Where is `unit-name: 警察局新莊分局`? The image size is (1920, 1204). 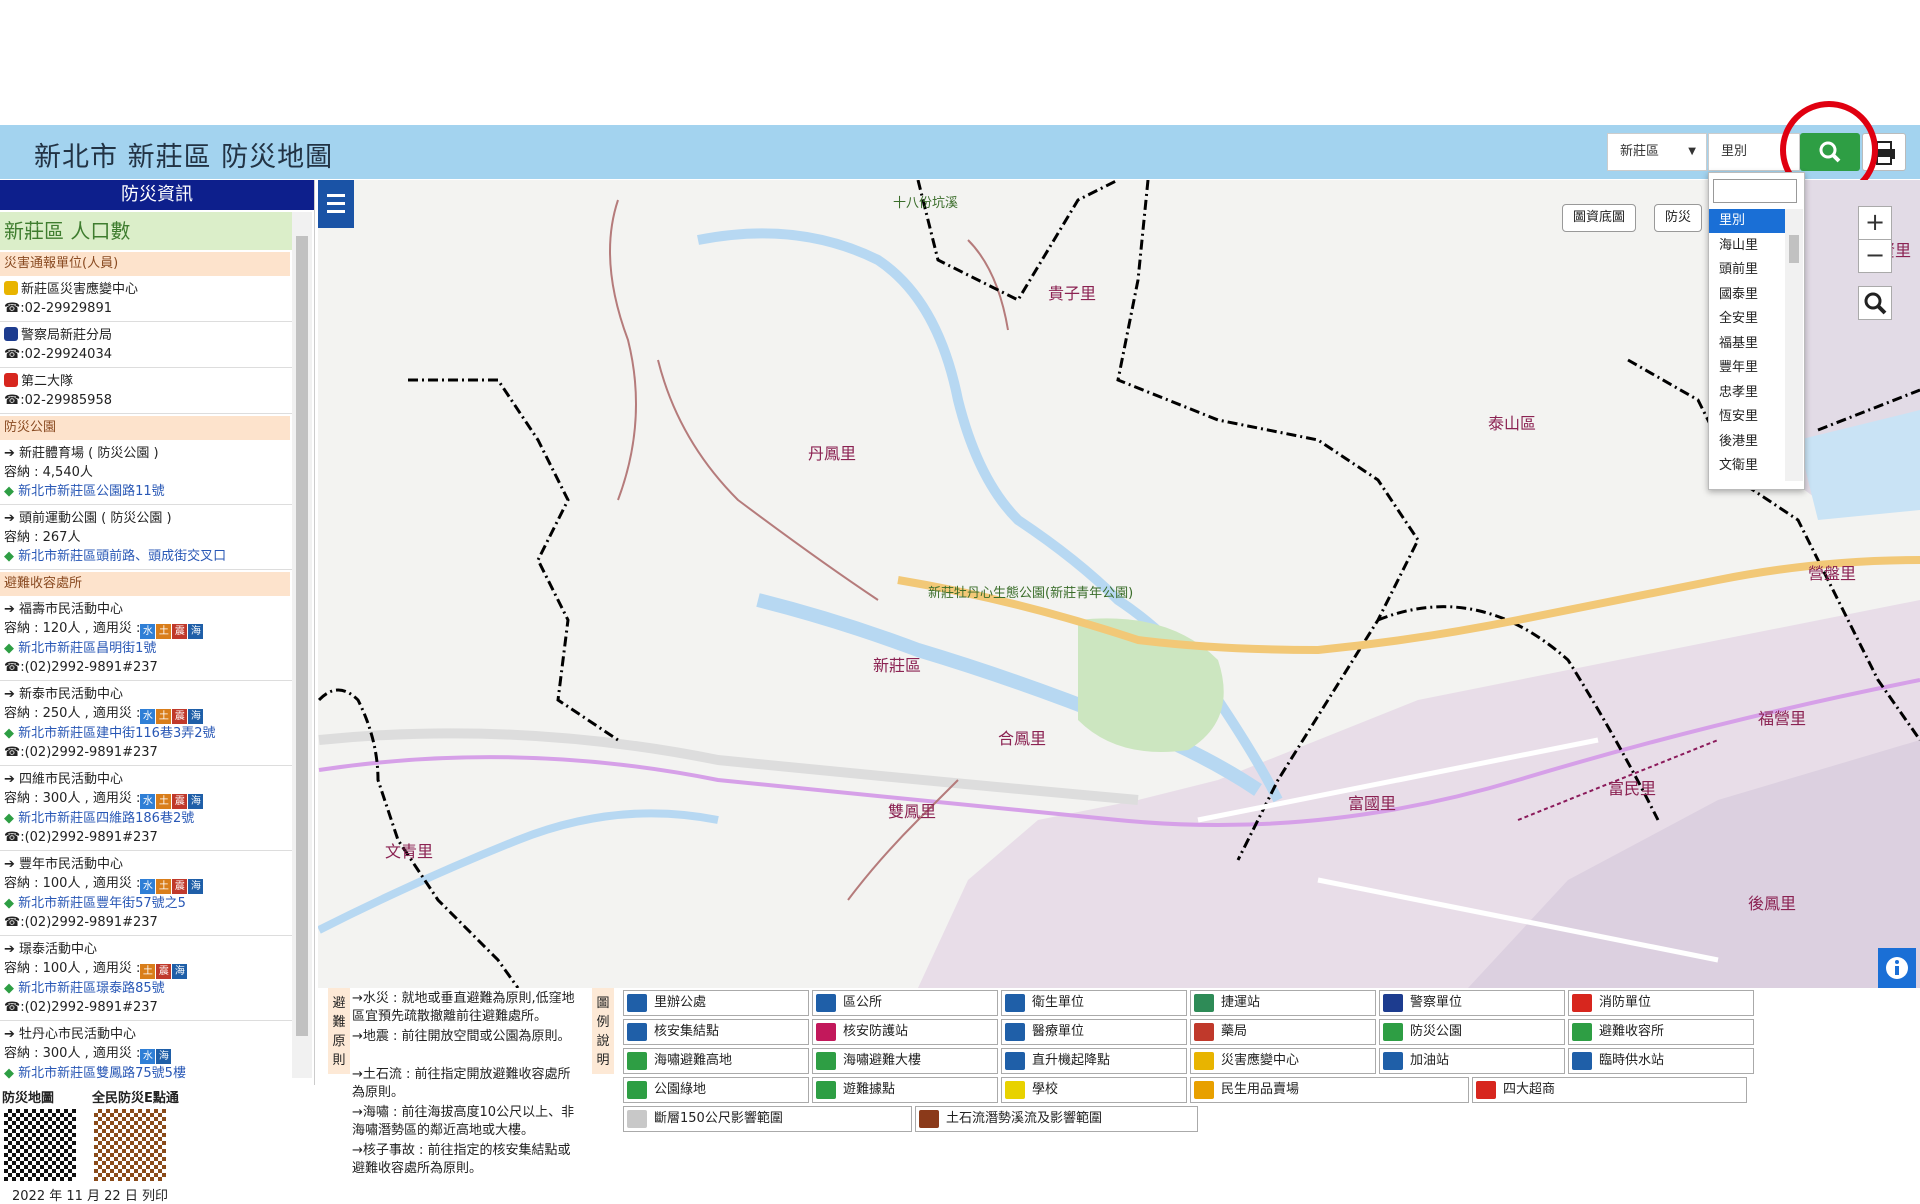 unit-name: 警察局新莊分局 is located at coordinates (67, 335).